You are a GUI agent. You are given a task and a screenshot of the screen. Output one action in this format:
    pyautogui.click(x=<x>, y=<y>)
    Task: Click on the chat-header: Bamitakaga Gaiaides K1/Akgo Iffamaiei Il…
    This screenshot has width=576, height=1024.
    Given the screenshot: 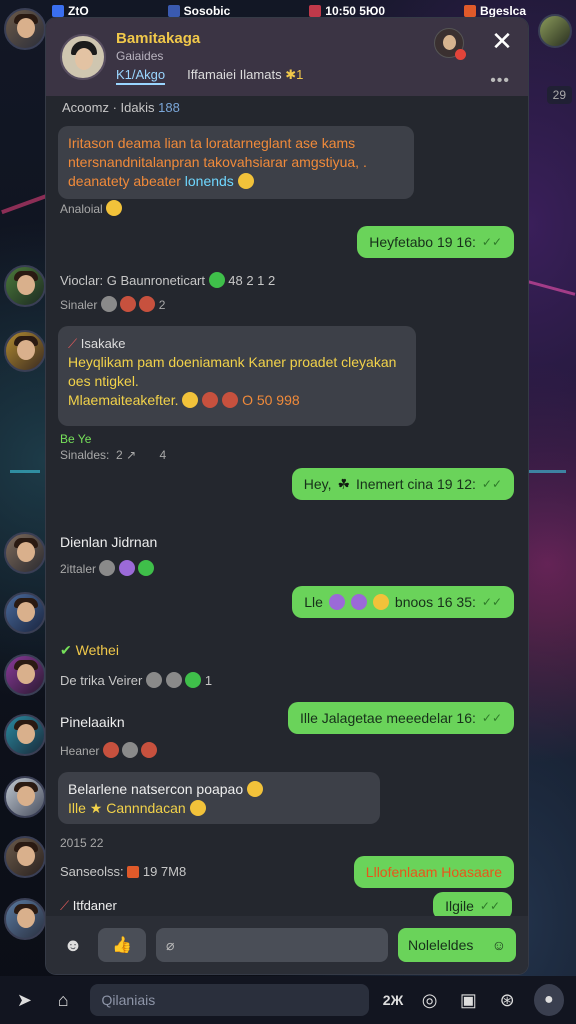 What is the action you would take?
    pyautogui.click(x=287, y=57)
    